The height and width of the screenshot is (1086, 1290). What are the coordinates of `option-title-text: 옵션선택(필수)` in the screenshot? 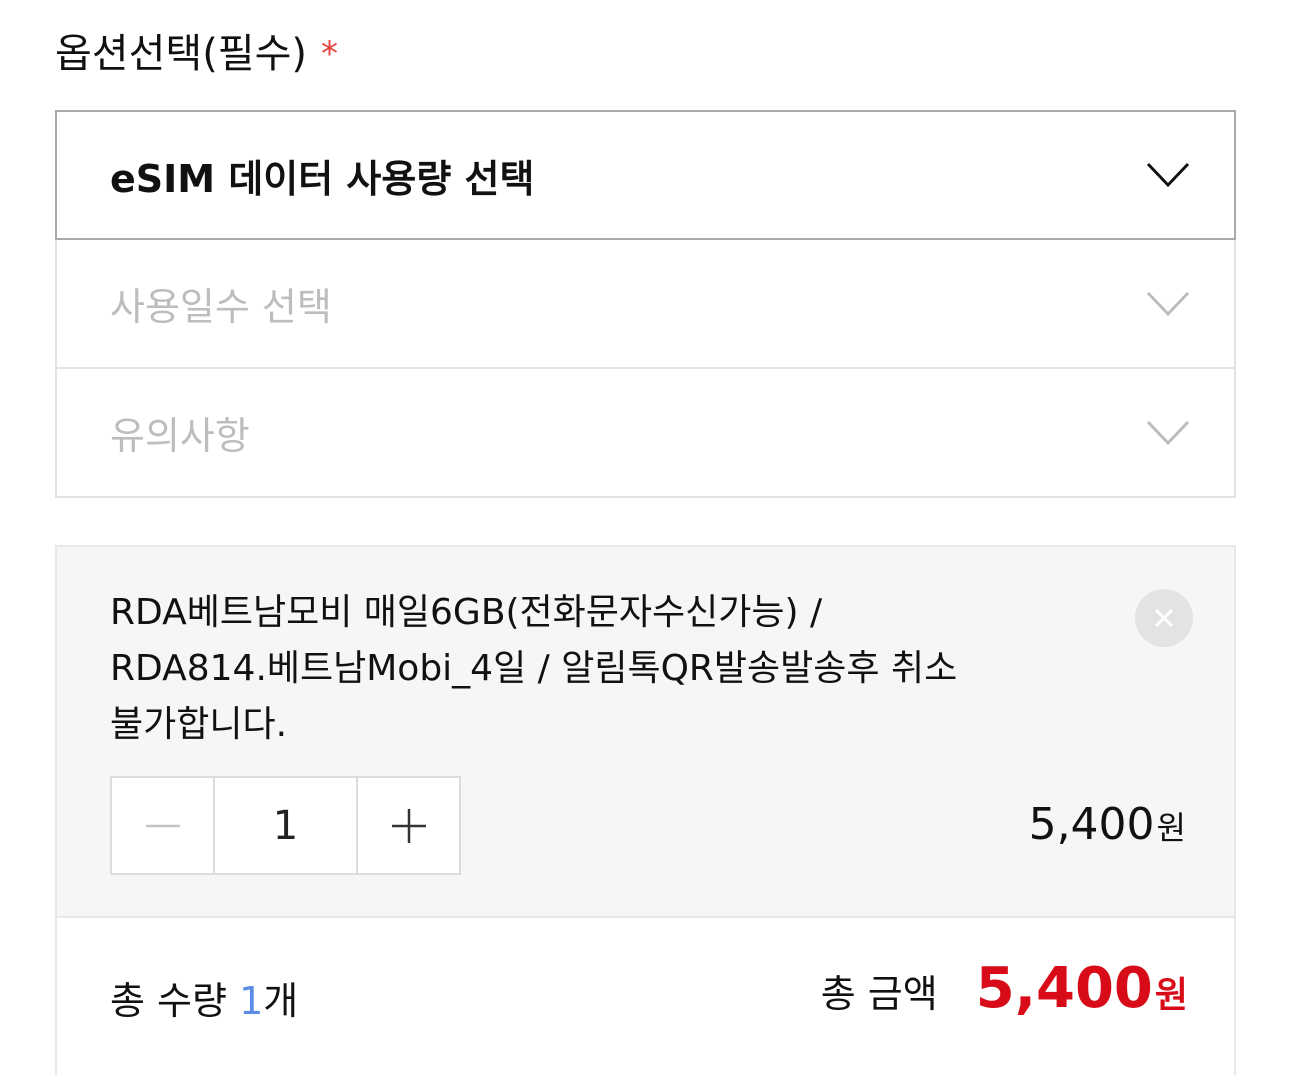 It's located at (181, 54).